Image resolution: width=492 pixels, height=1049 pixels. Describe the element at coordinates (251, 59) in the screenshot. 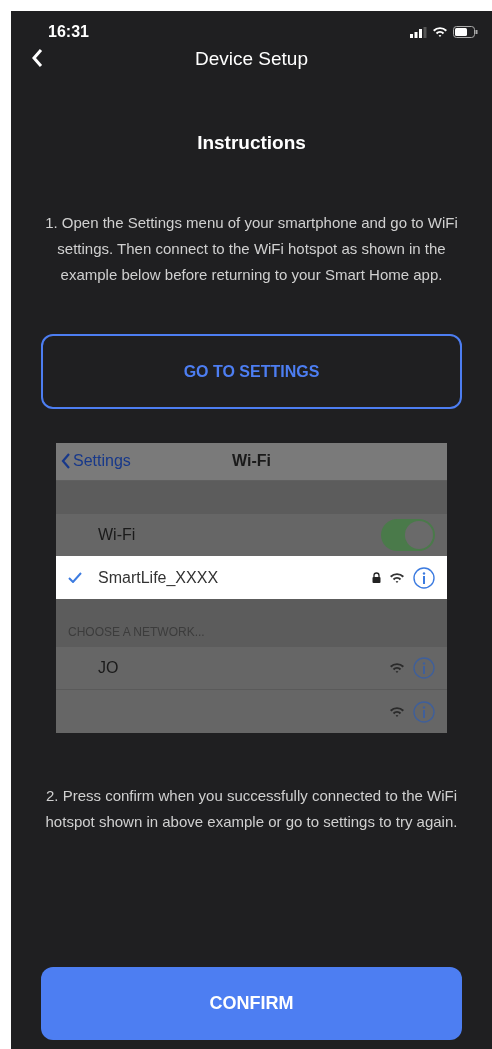

I see `screen-title: Device Setup` at that location.